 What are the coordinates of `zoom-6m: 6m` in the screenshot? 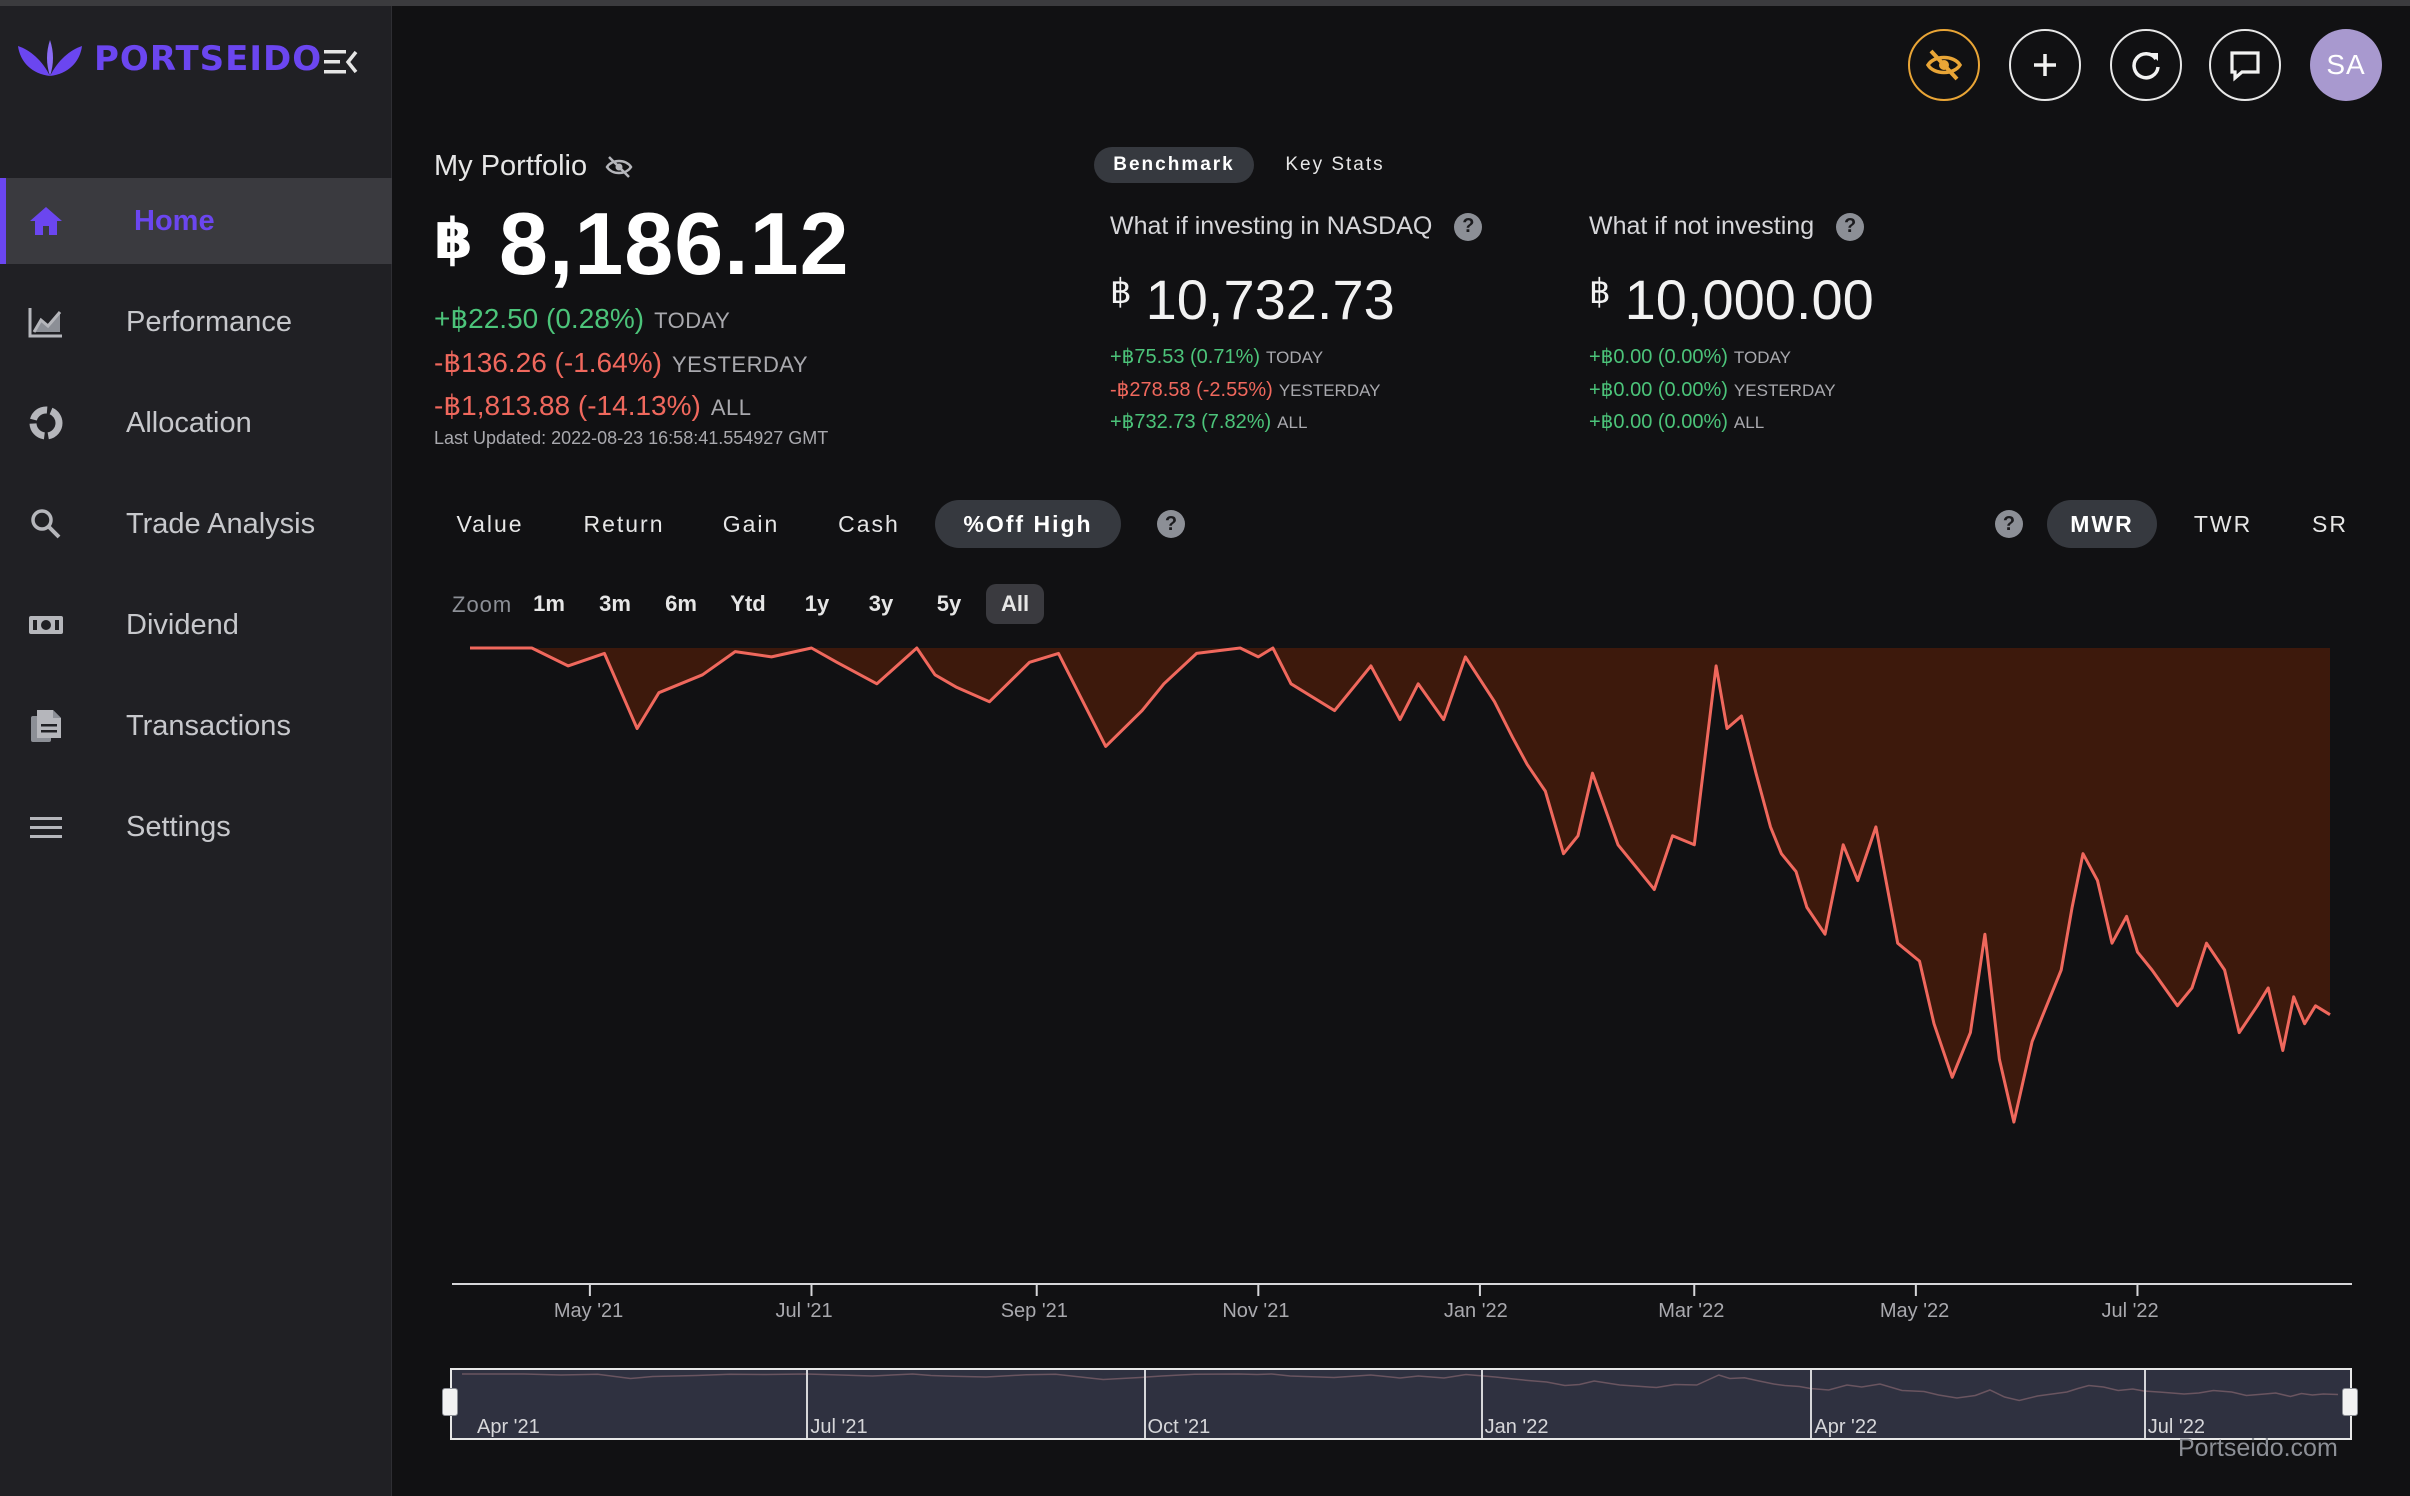 It's located at (681, 604).